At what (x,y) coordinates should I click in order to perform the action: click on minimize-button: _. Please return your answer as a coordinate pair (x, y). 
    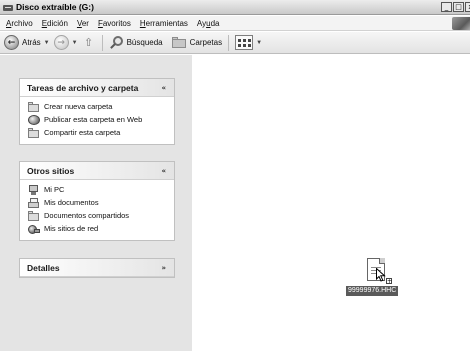
    Looking at the image, I should click on (446, 7).